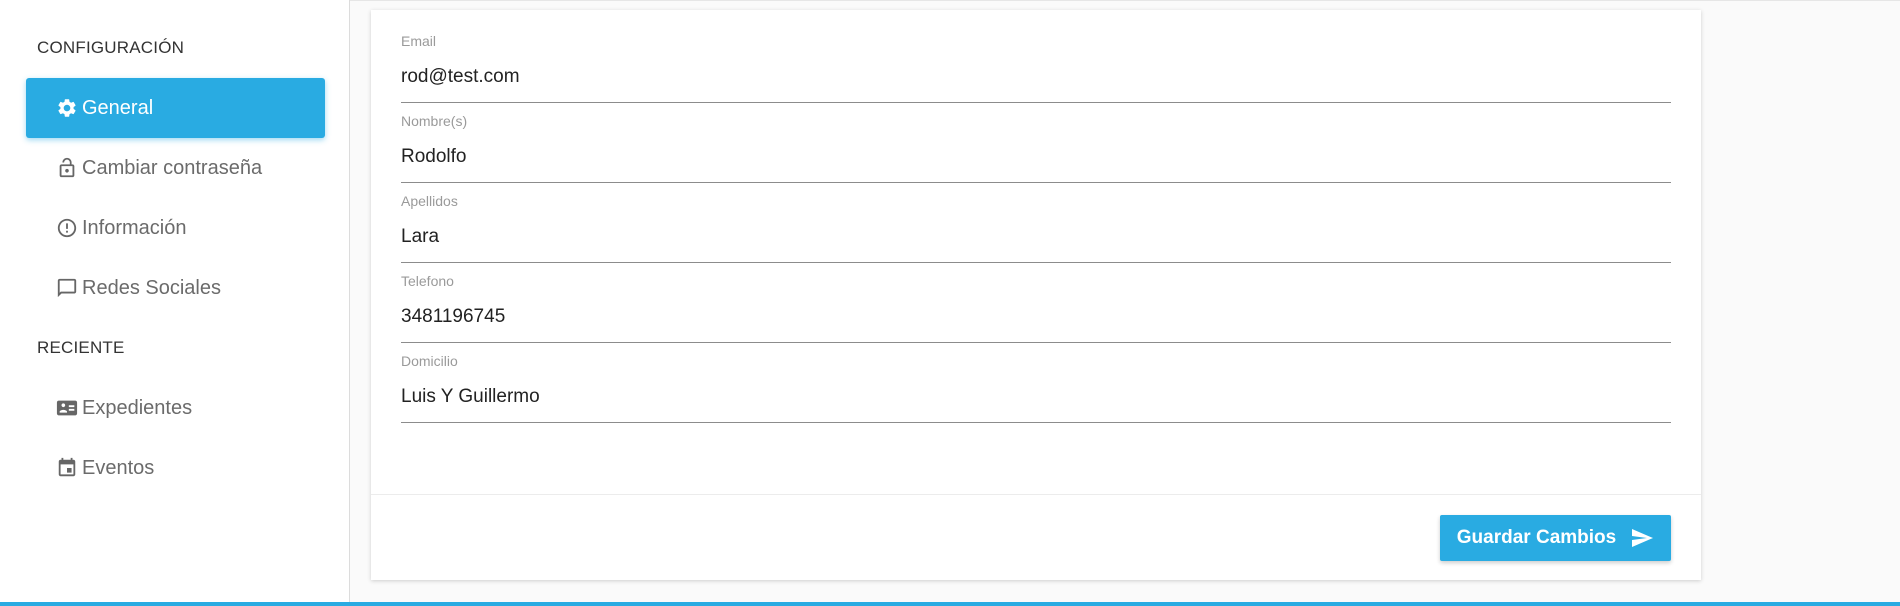  Describe the element at coordinates (67, 228) in the screenshot. I see `info-icon` at that location.